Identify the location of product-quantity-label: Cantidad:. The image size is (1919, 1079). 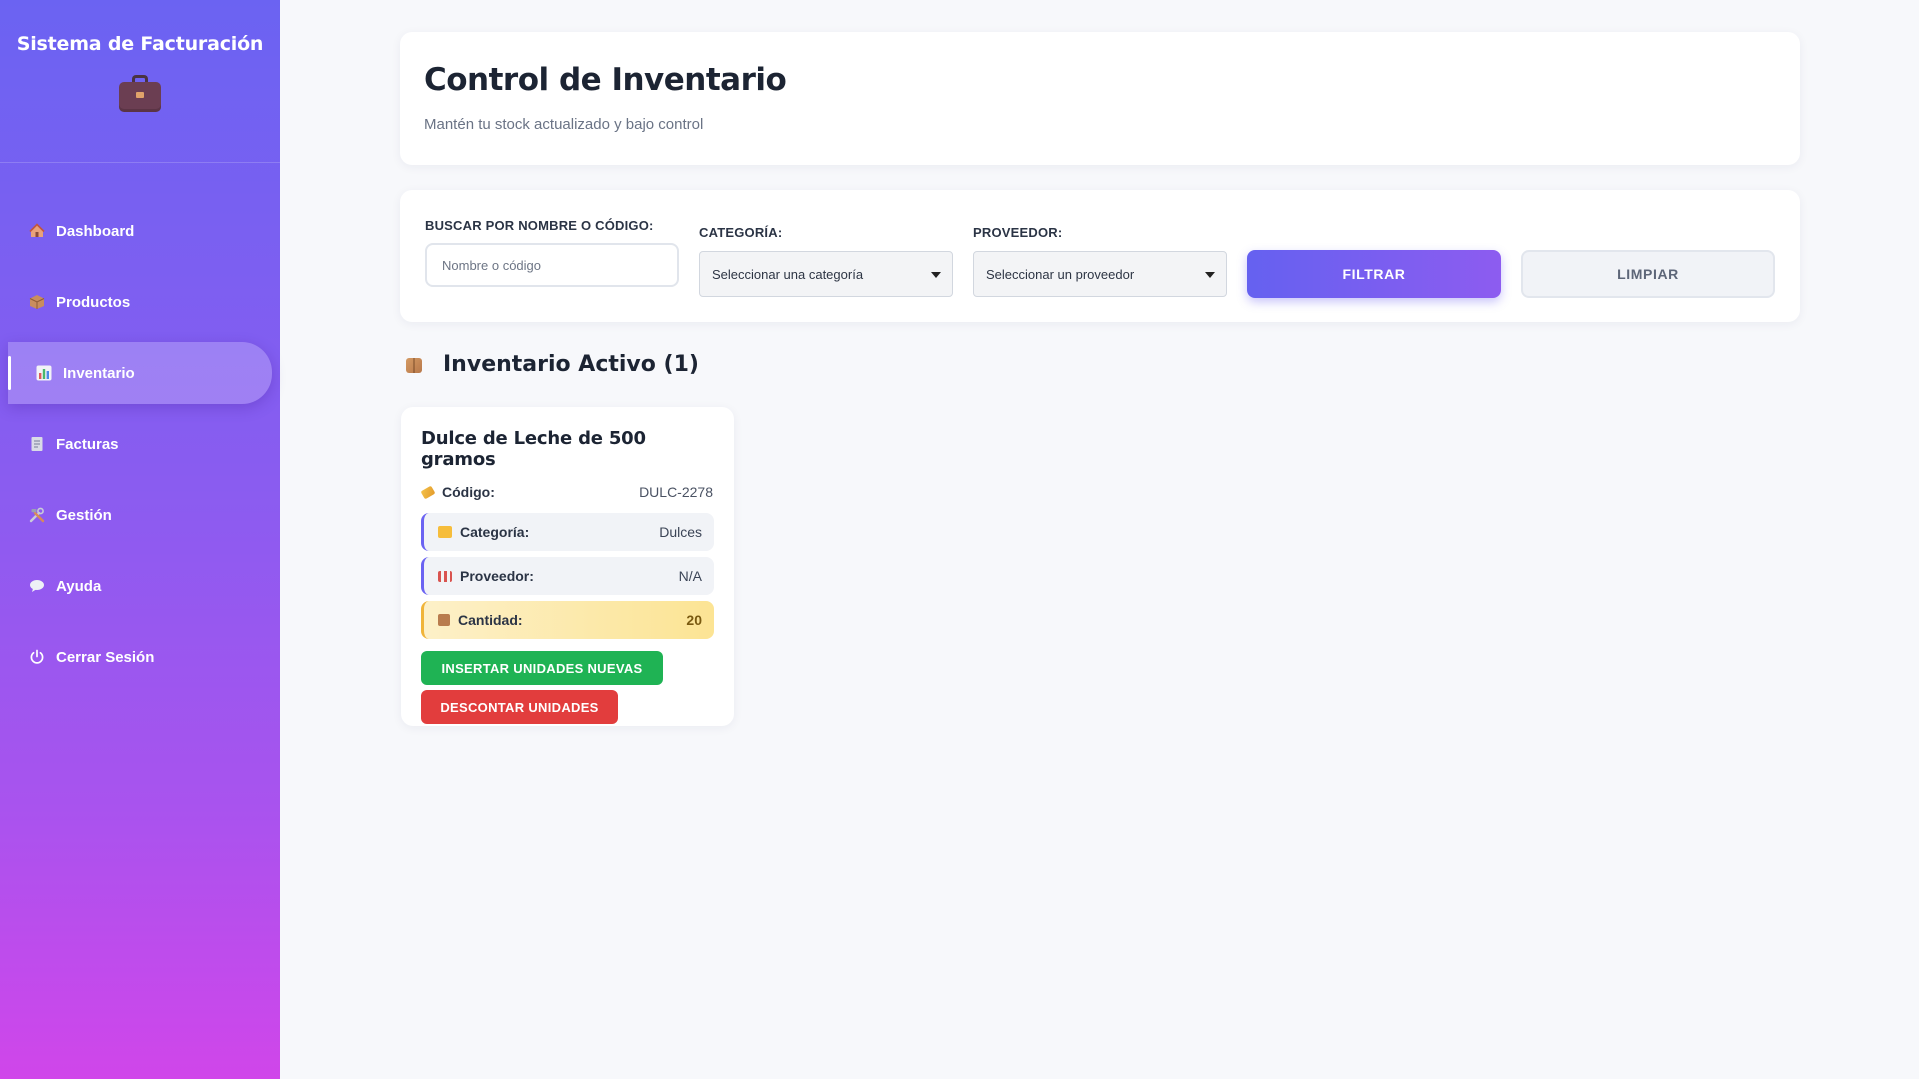
(490, 620).